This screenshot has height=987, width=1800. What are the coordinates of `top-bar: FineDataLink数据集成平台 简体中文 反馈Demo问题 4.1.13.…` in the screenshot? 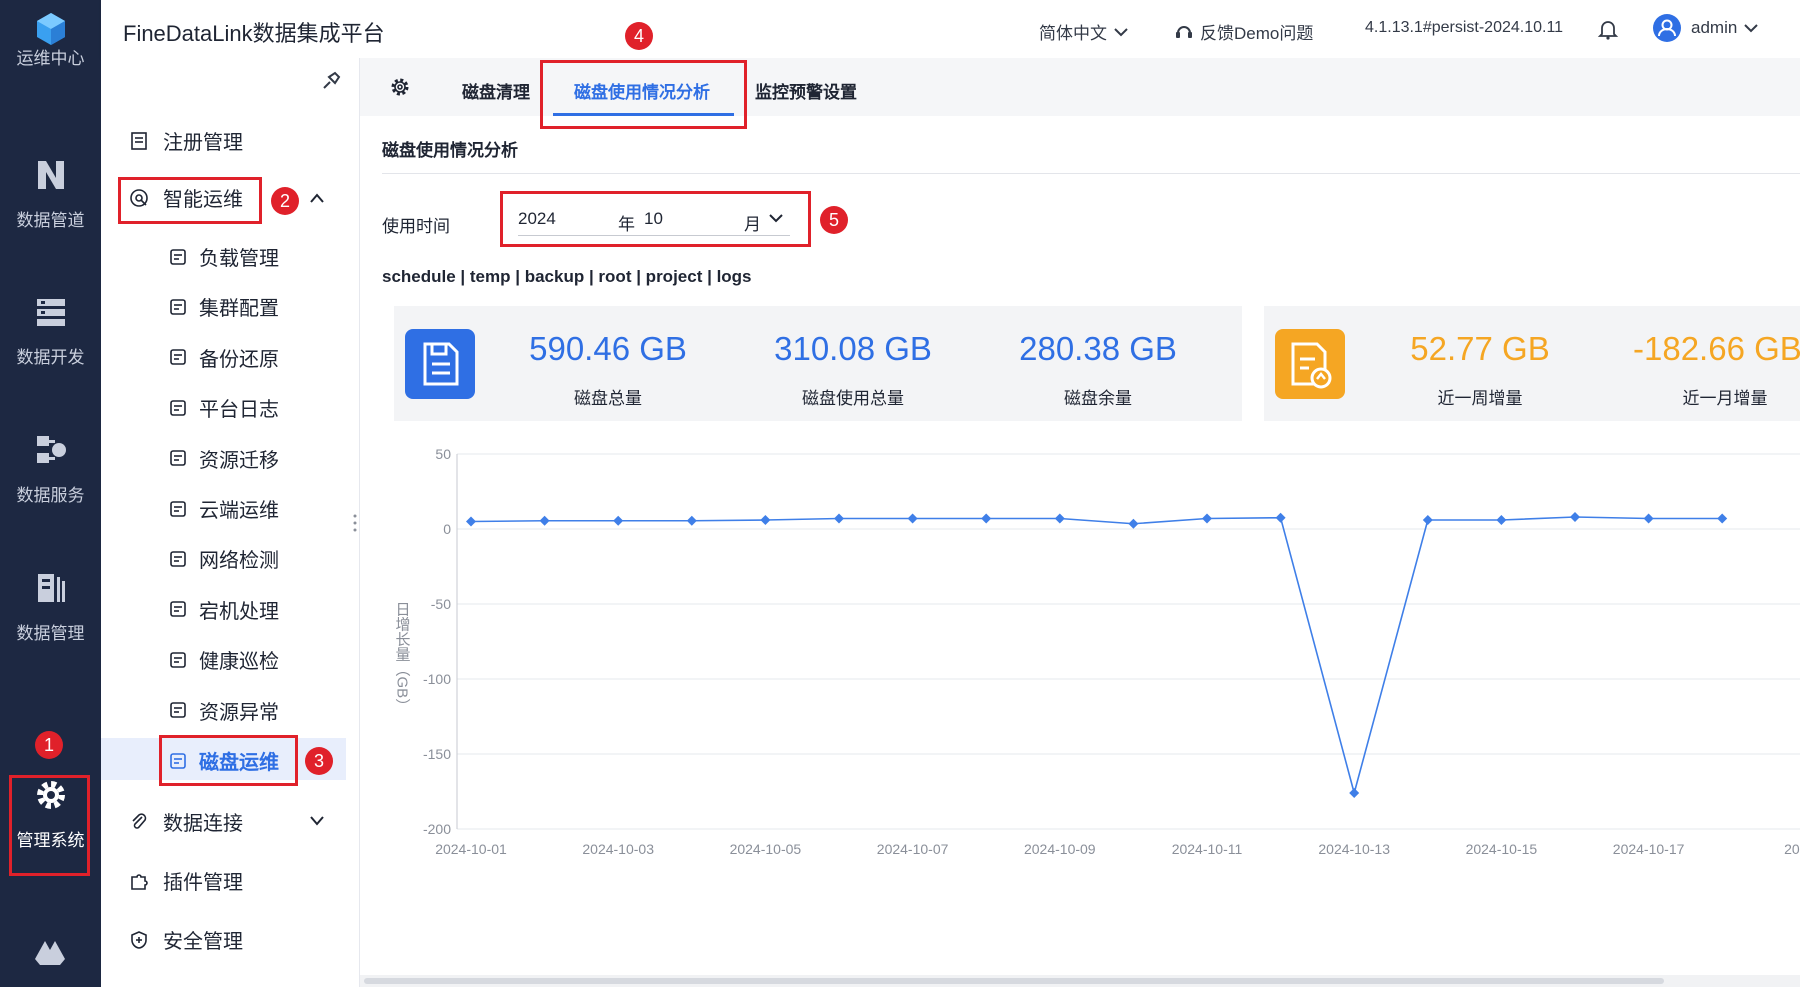 It's located at (950, 29).